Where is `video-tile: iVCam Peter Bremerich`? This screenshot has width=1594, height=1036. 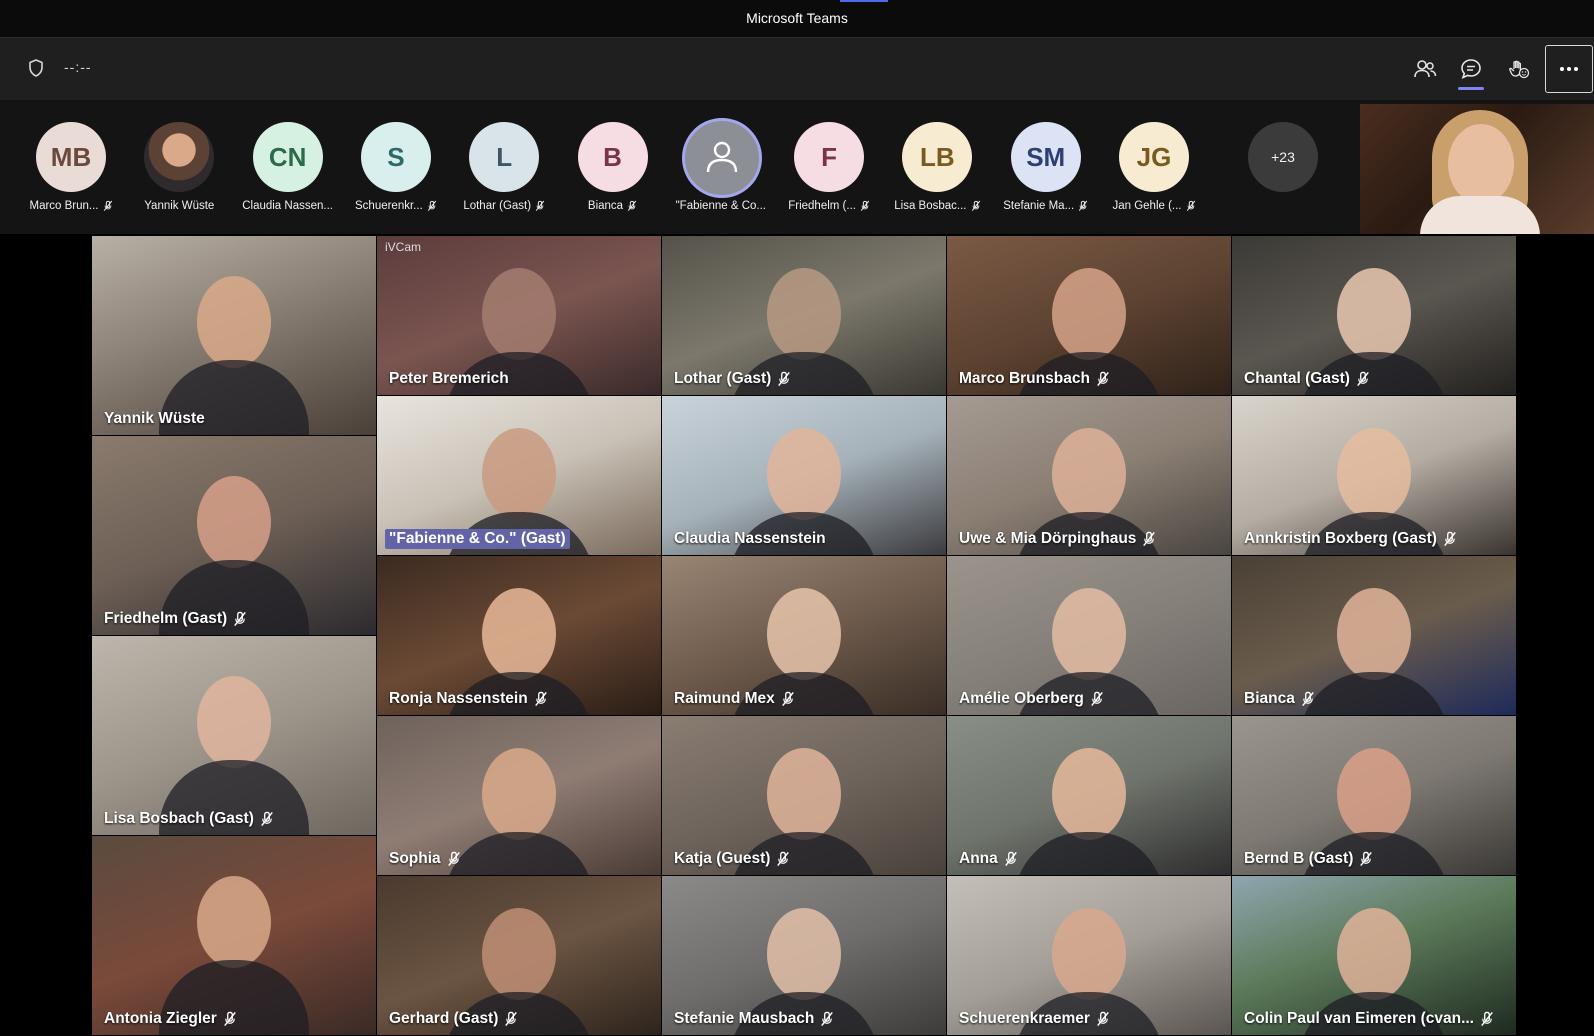 video-tile: iVCam Peter Bremerich is located at coordinates (519, 315).